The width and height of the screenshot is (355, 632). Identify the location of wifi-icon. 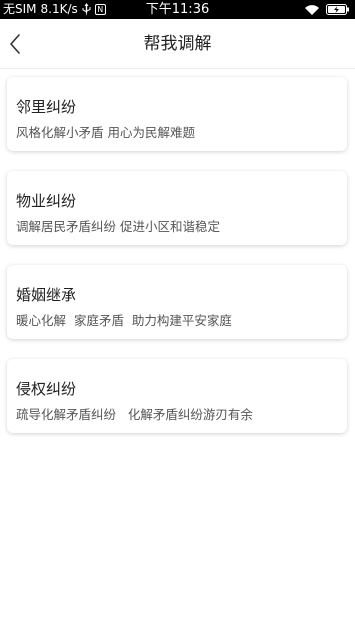
(312, 9).